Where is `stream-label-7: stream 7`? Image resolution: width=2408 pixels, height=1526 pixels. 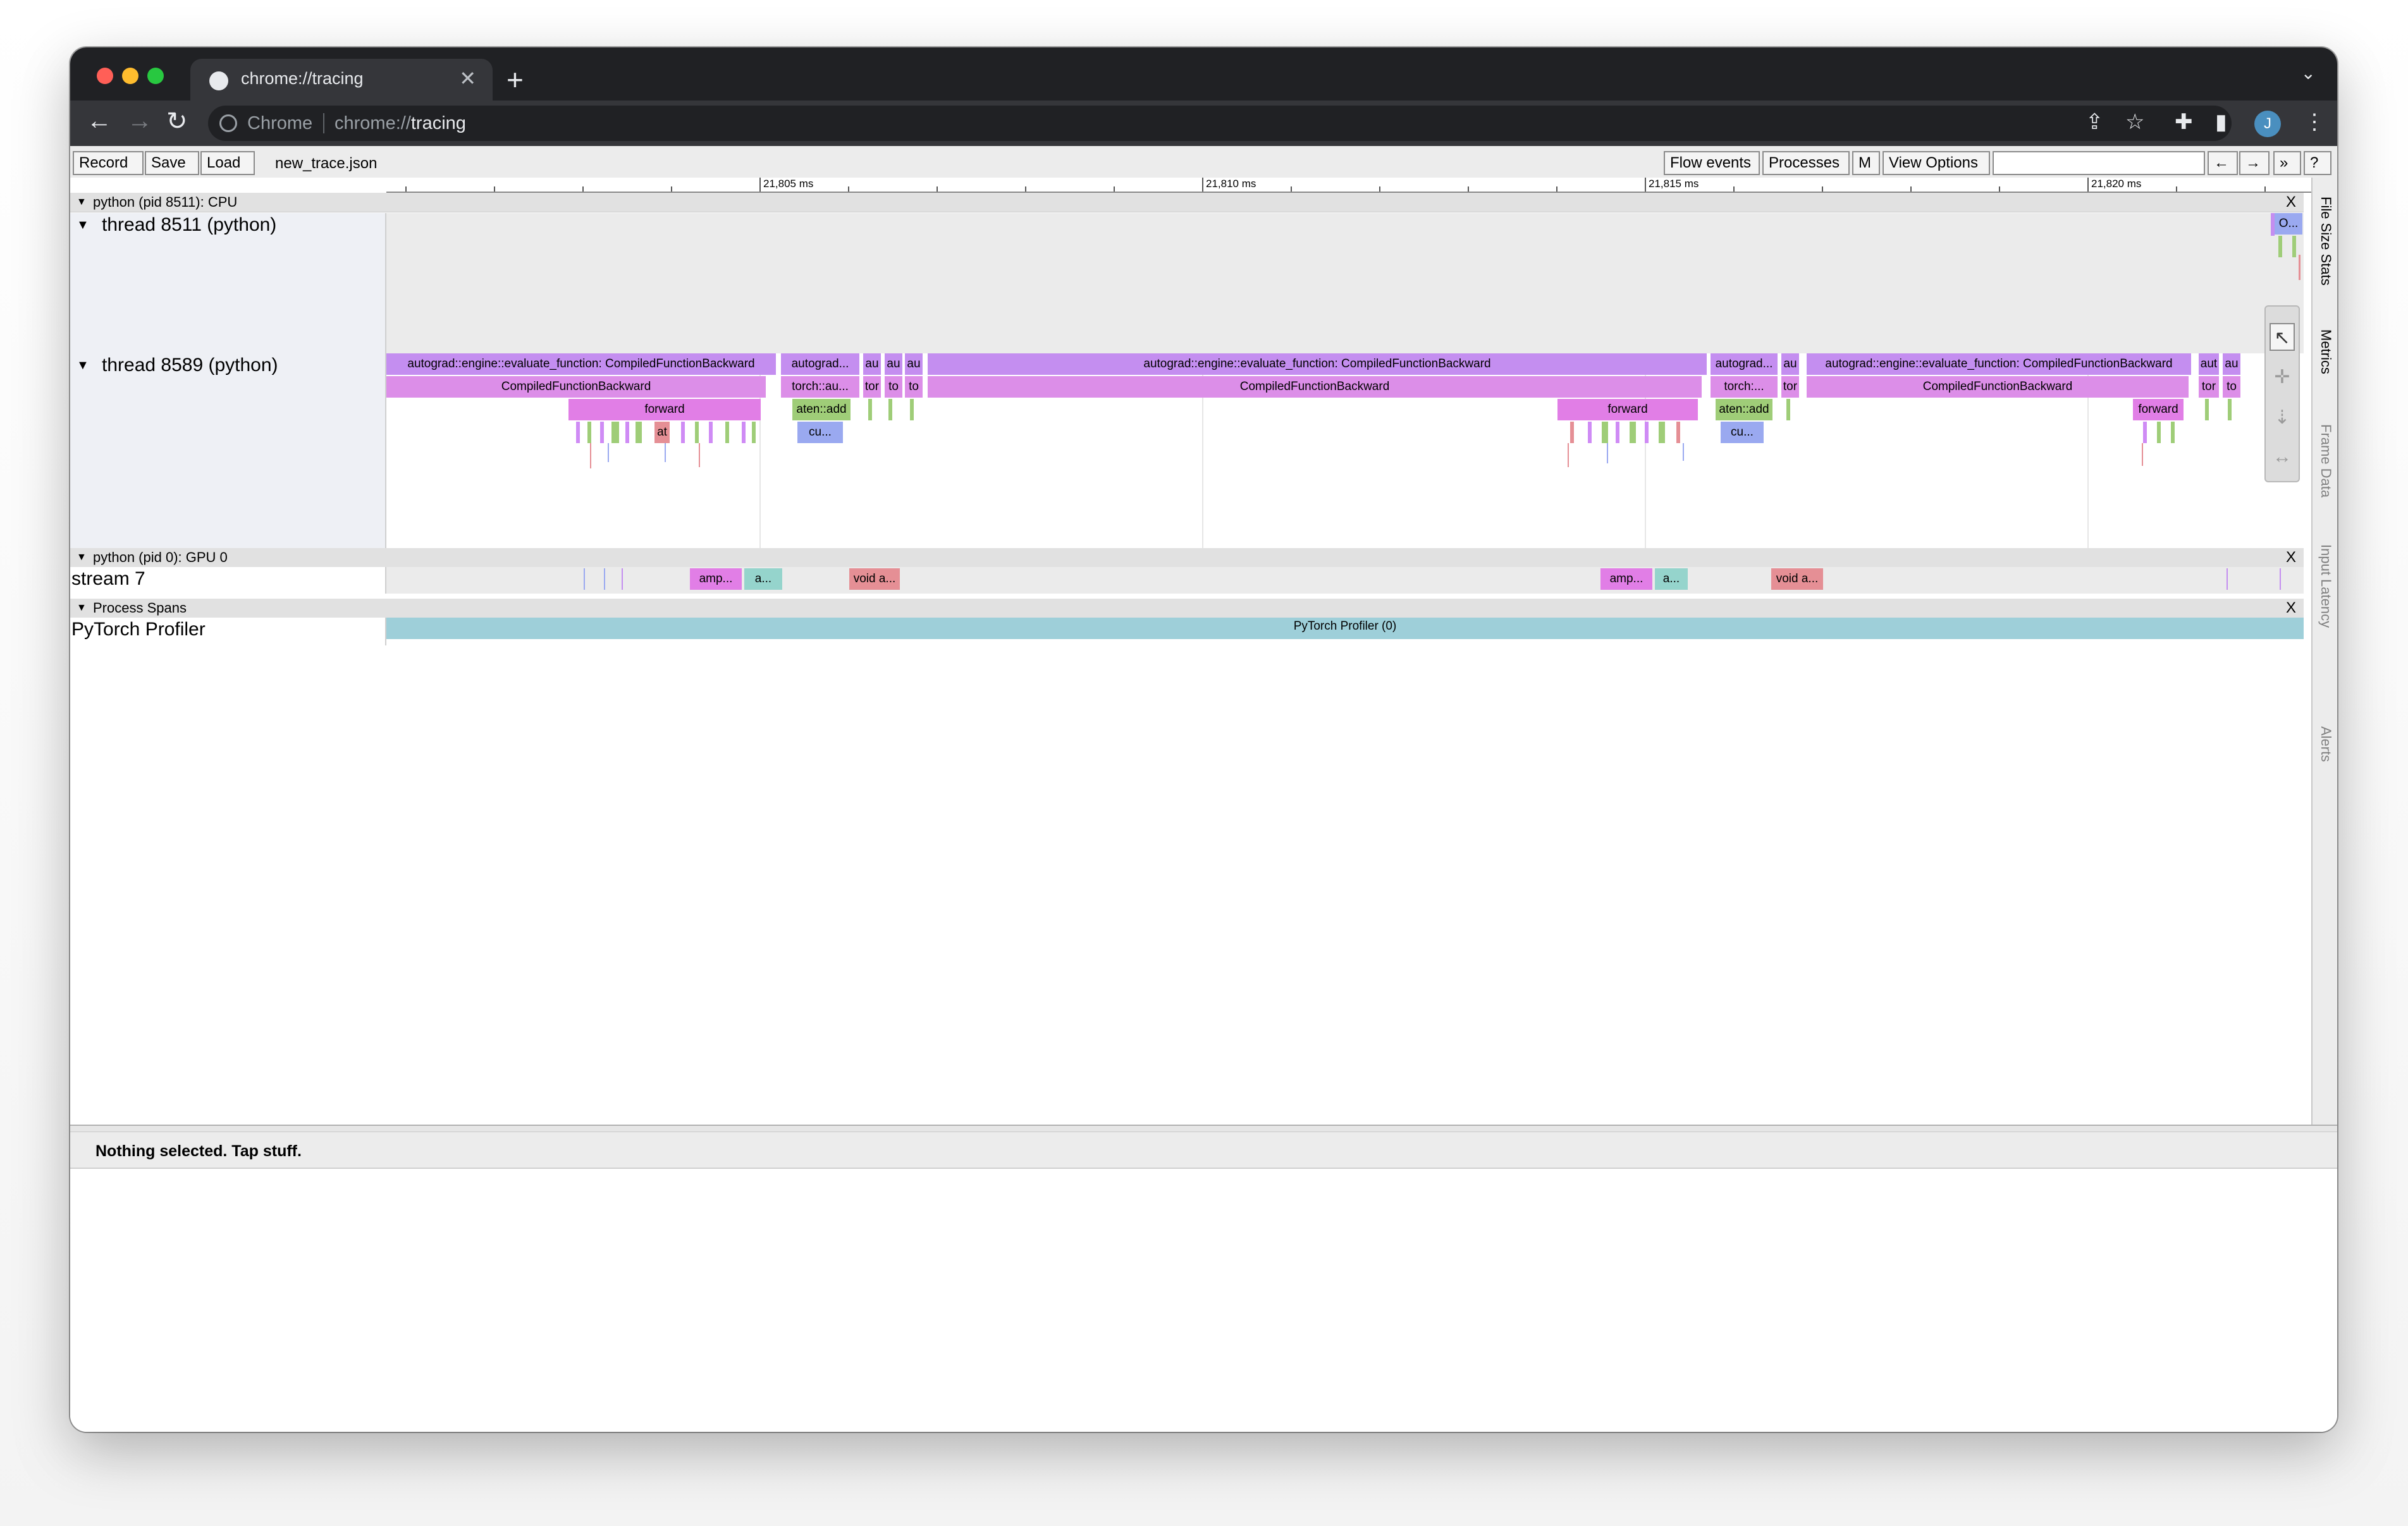 stream-label-7: stream 7 is located at coordinates (228, 580).